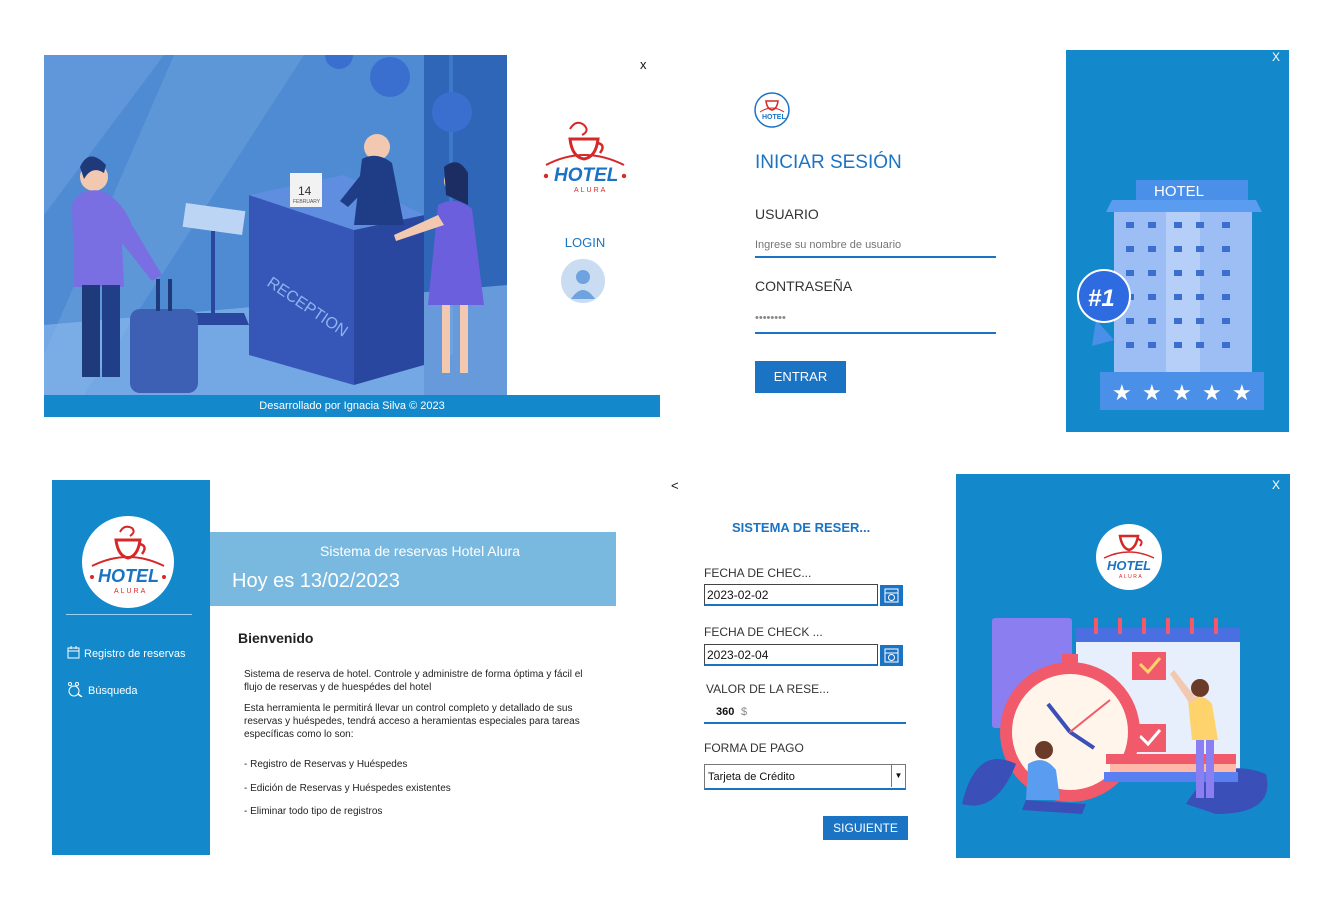 This screenshot has width=1335, height=904. Describe the element at coordinates (313, 811) in the screenshot. I see `feature-item: - Eliminar todo tipo de registros` at that location.